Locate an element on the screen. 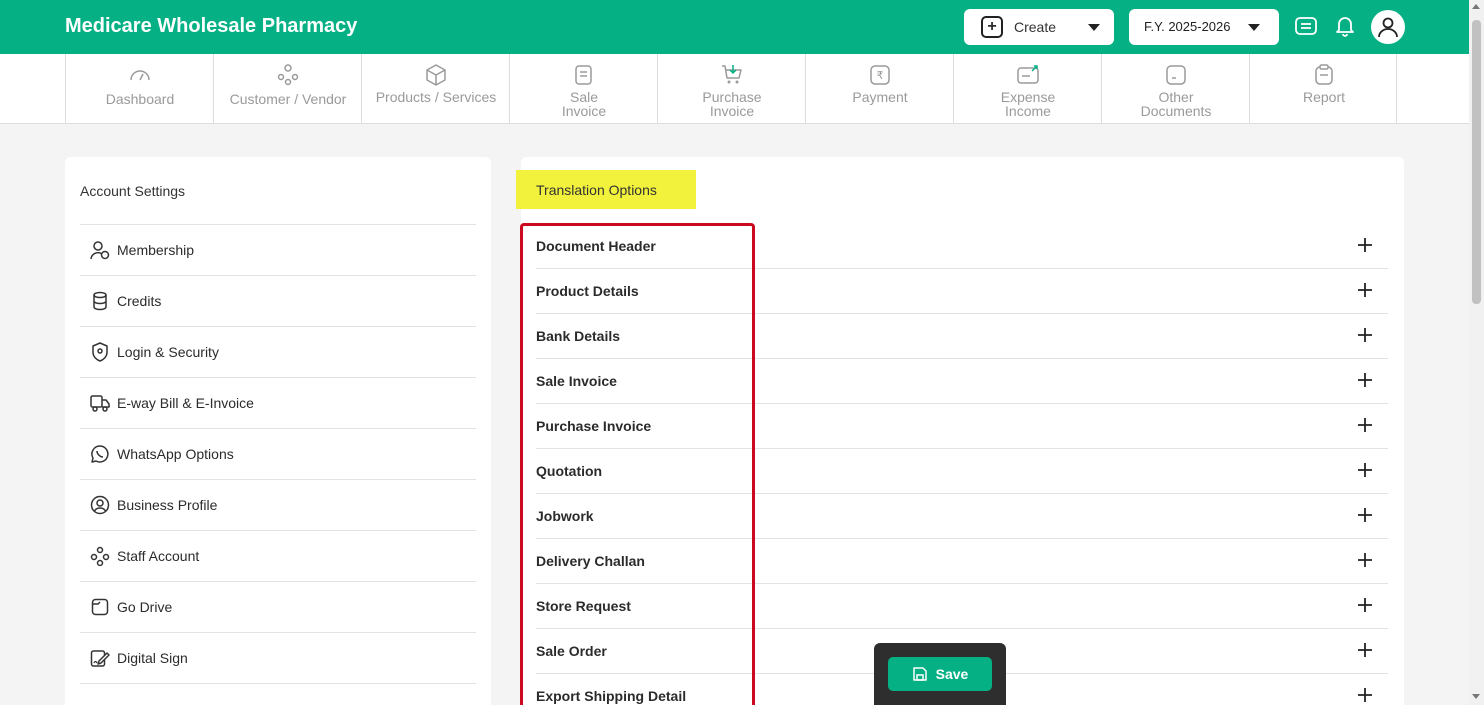 The width and height of the screenshot is (1484, 705). accordion-label: Store Request is located at coordinates (583, 606).